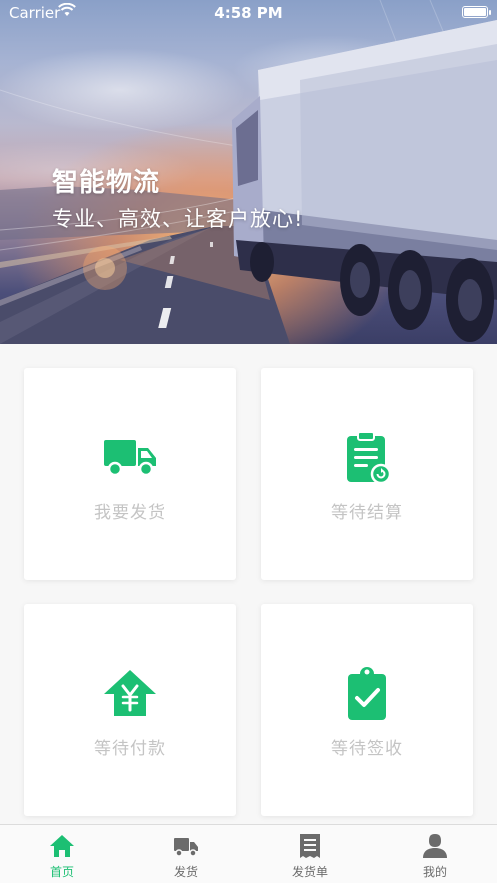  I want to click on yen-house-icon, so click(130, 693).